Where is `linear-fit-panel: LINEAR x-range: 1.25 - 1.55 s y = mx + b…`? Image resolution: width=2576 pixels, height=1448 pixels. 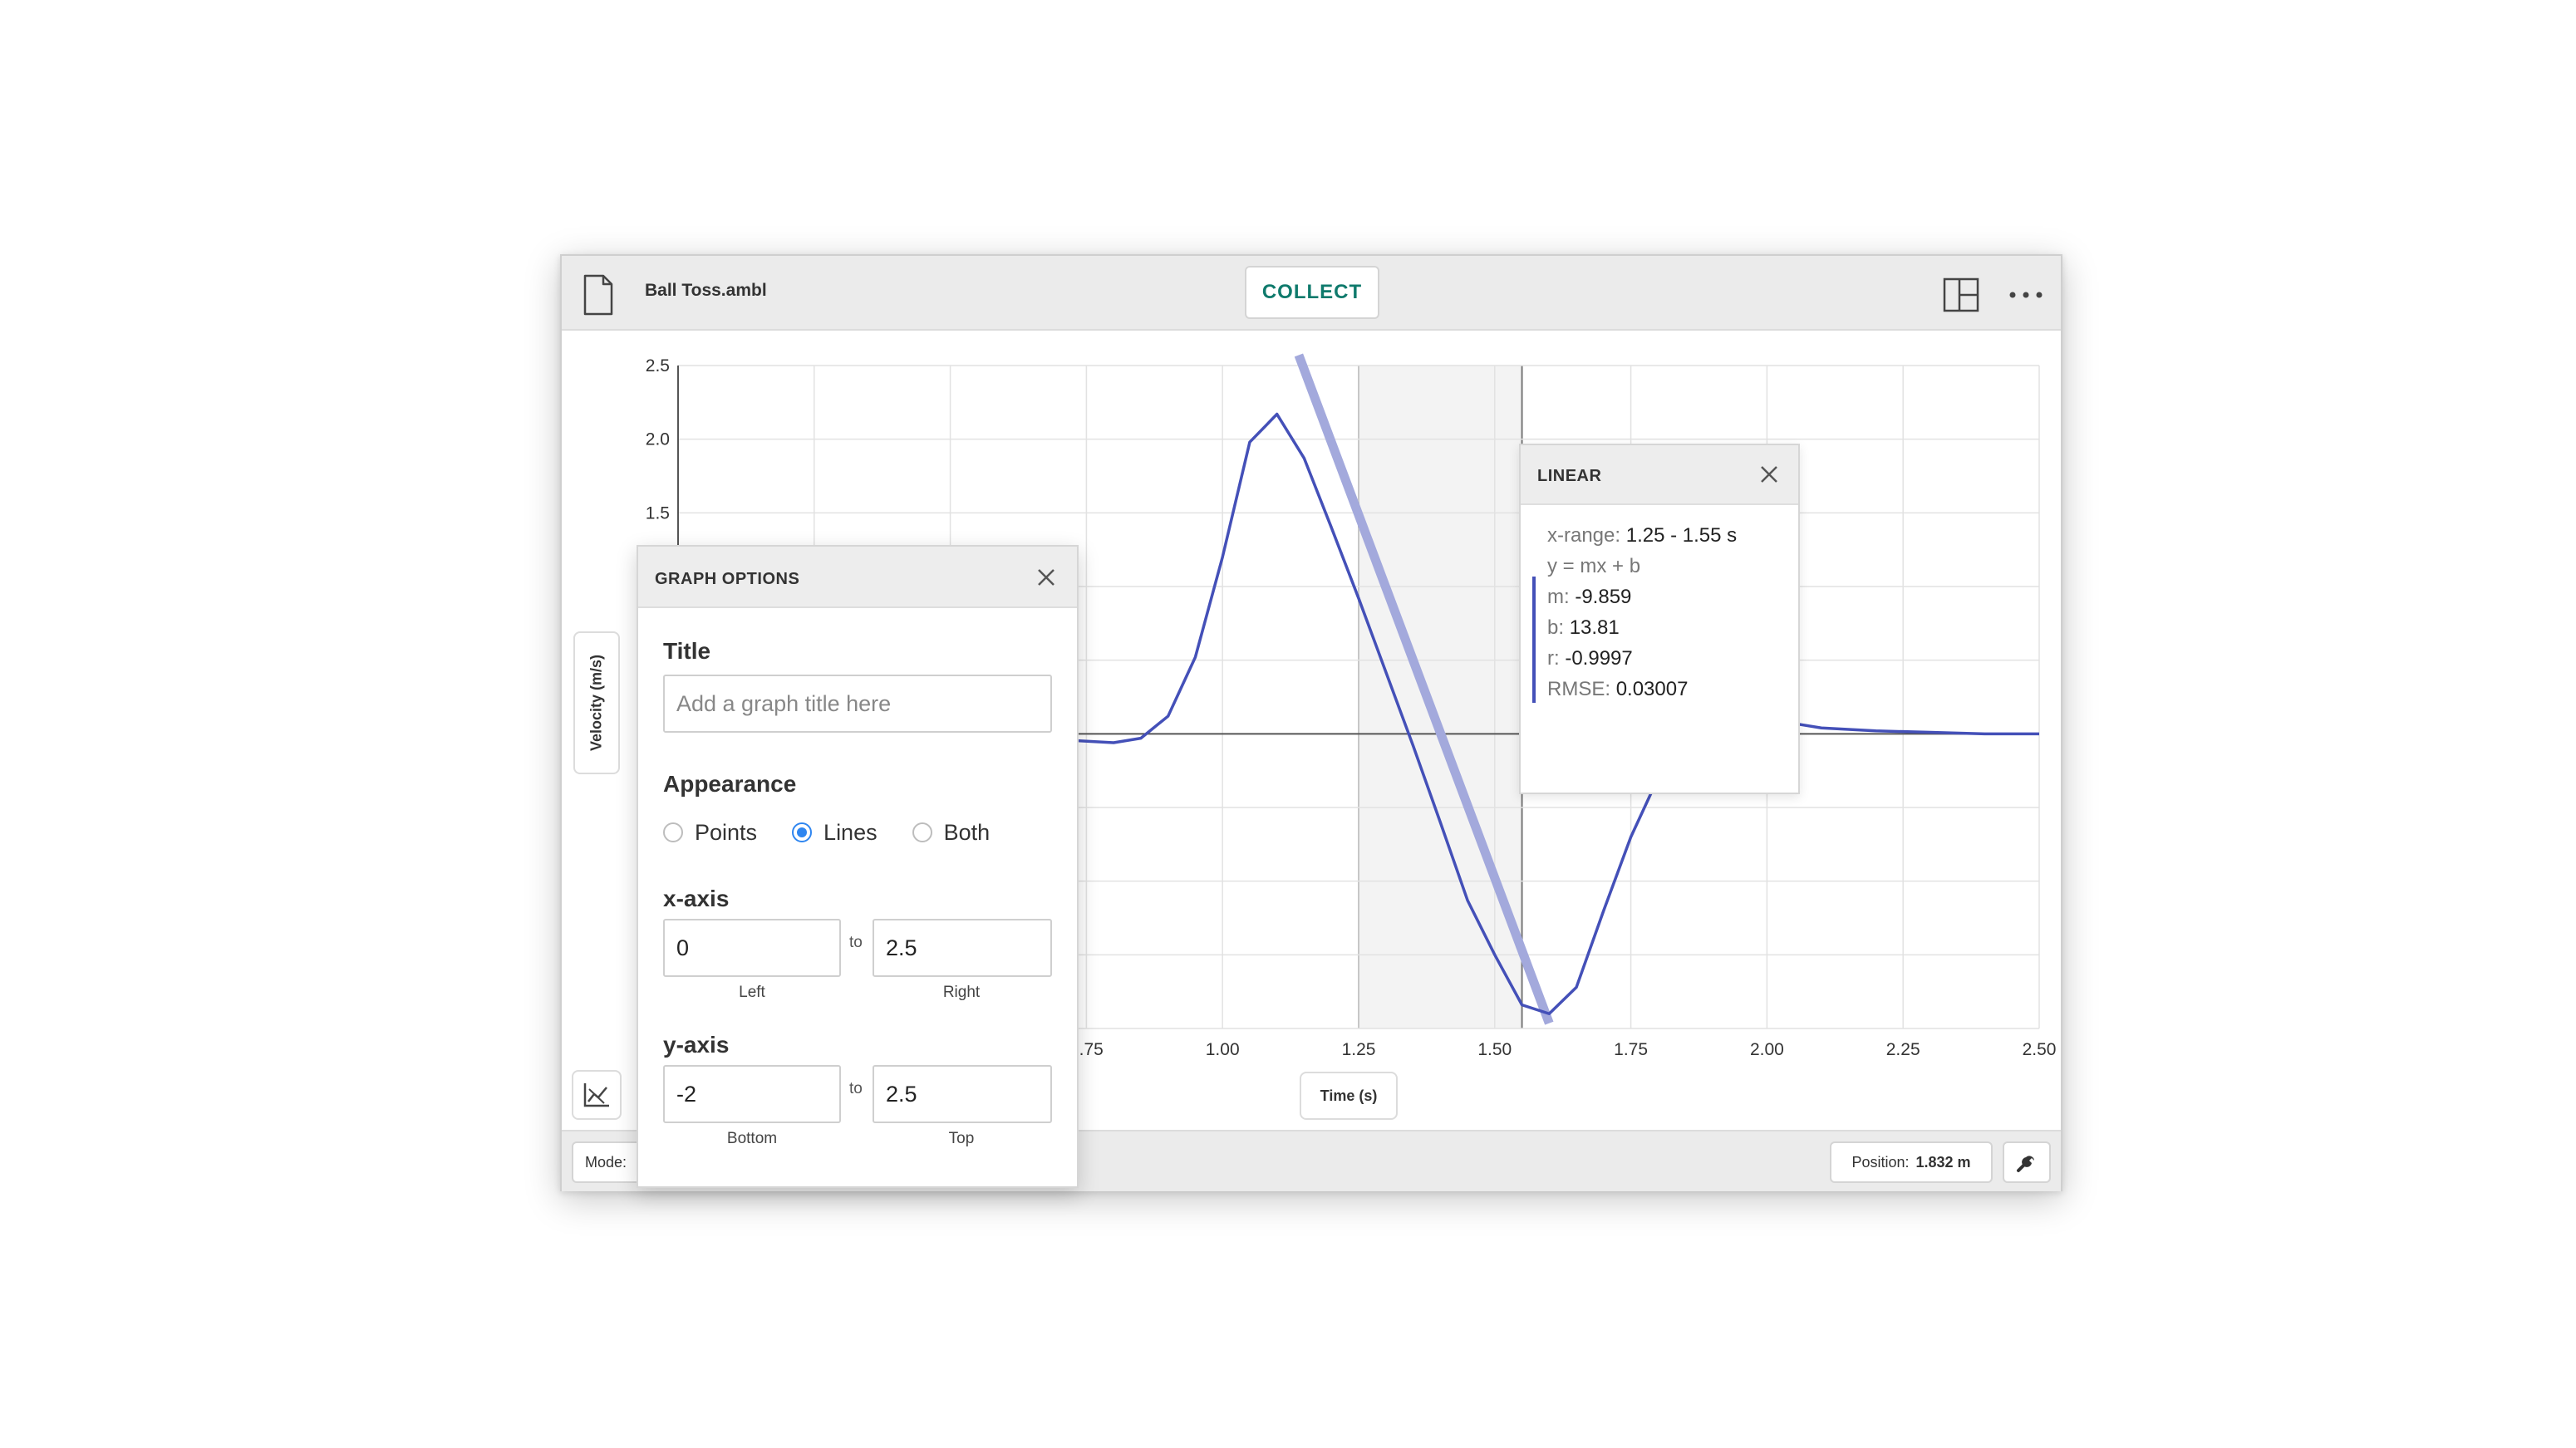 linear-fit-panel: LINEAR x-range: 1.25 - 1.55 s y = mx + b… is located at coordinates (1659, 619).